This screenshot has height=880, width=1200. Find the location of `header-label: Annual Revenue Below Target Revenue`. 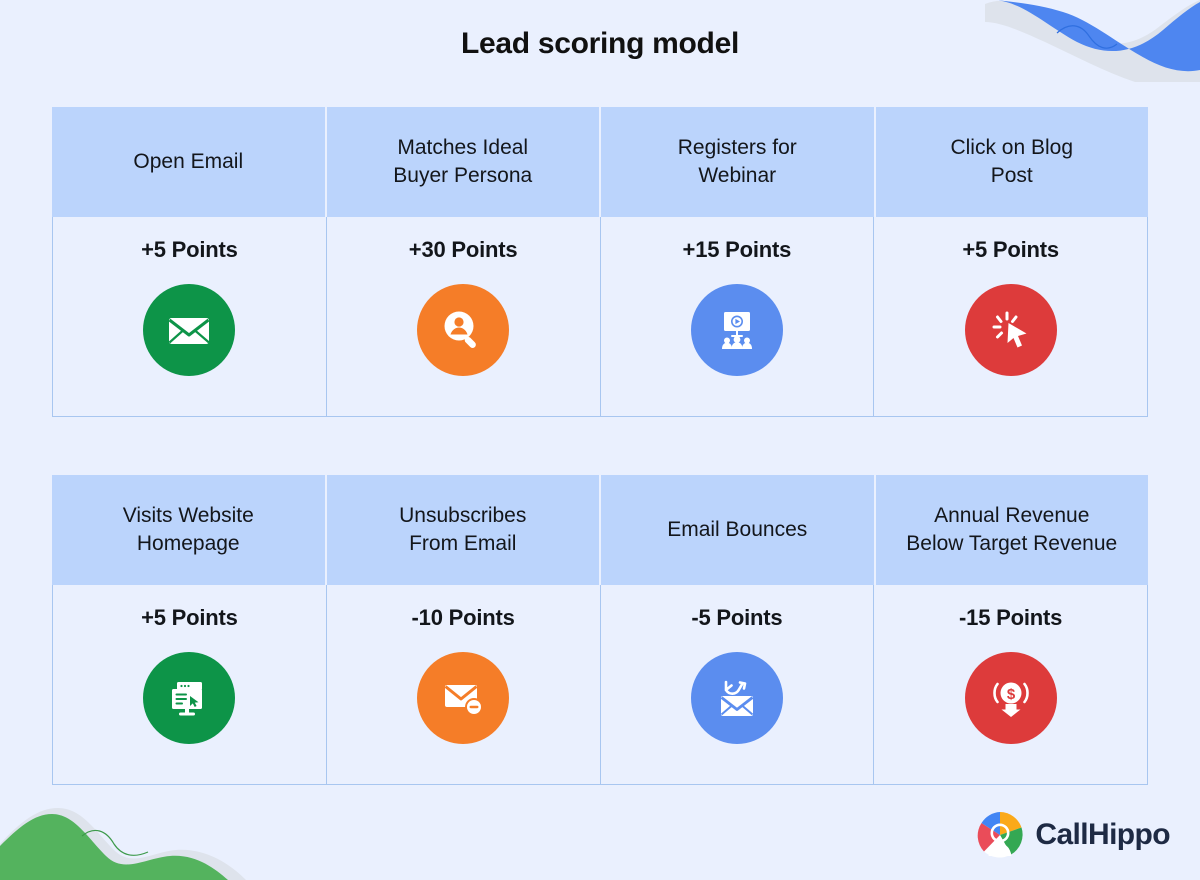

header-label: Annual Revenue Below Target Revenue is located at coordinates (1011, 529).